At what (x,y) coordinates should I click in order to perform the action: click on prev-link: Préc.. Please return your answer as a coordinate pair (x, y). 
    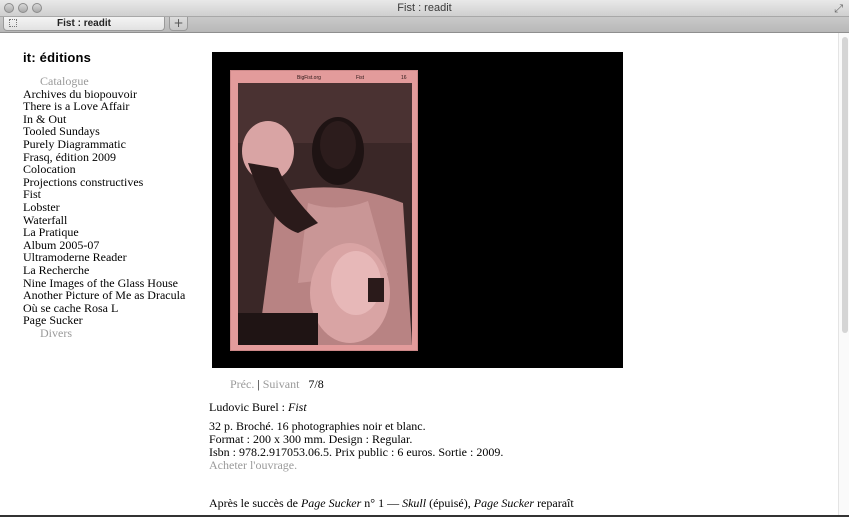
    Looking at the image, I should click on (242, 384).